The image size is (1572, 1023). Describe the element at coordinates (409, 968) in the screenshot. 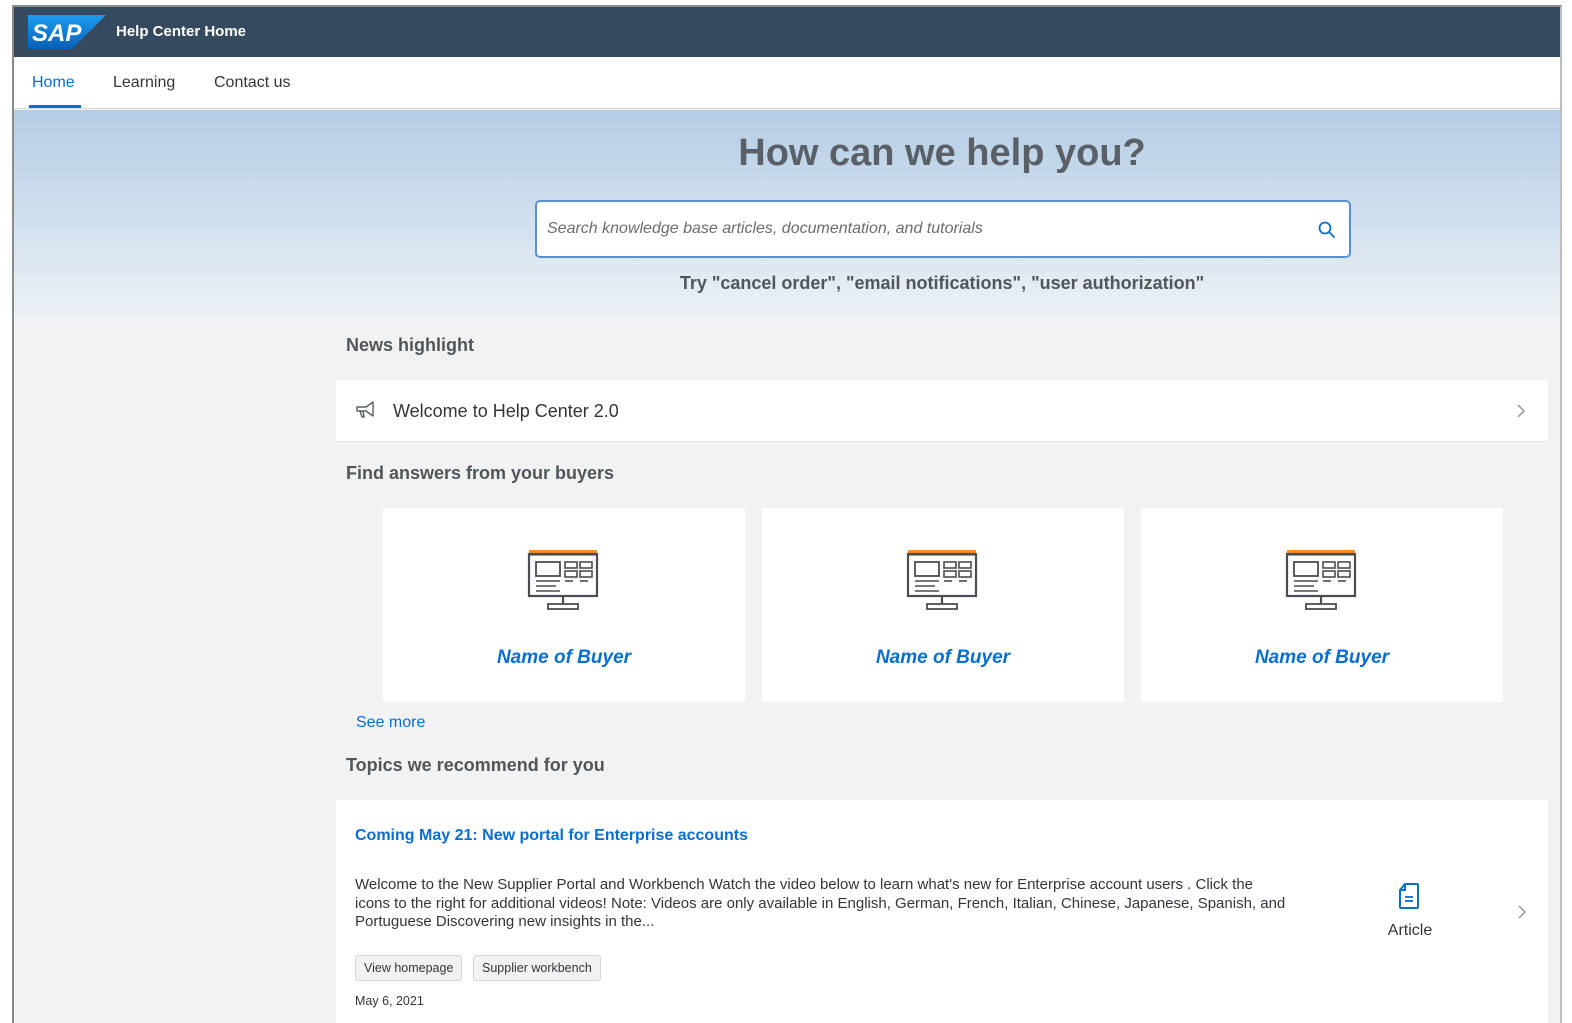

I see `tag-view-homepage: View homepage` at that location.